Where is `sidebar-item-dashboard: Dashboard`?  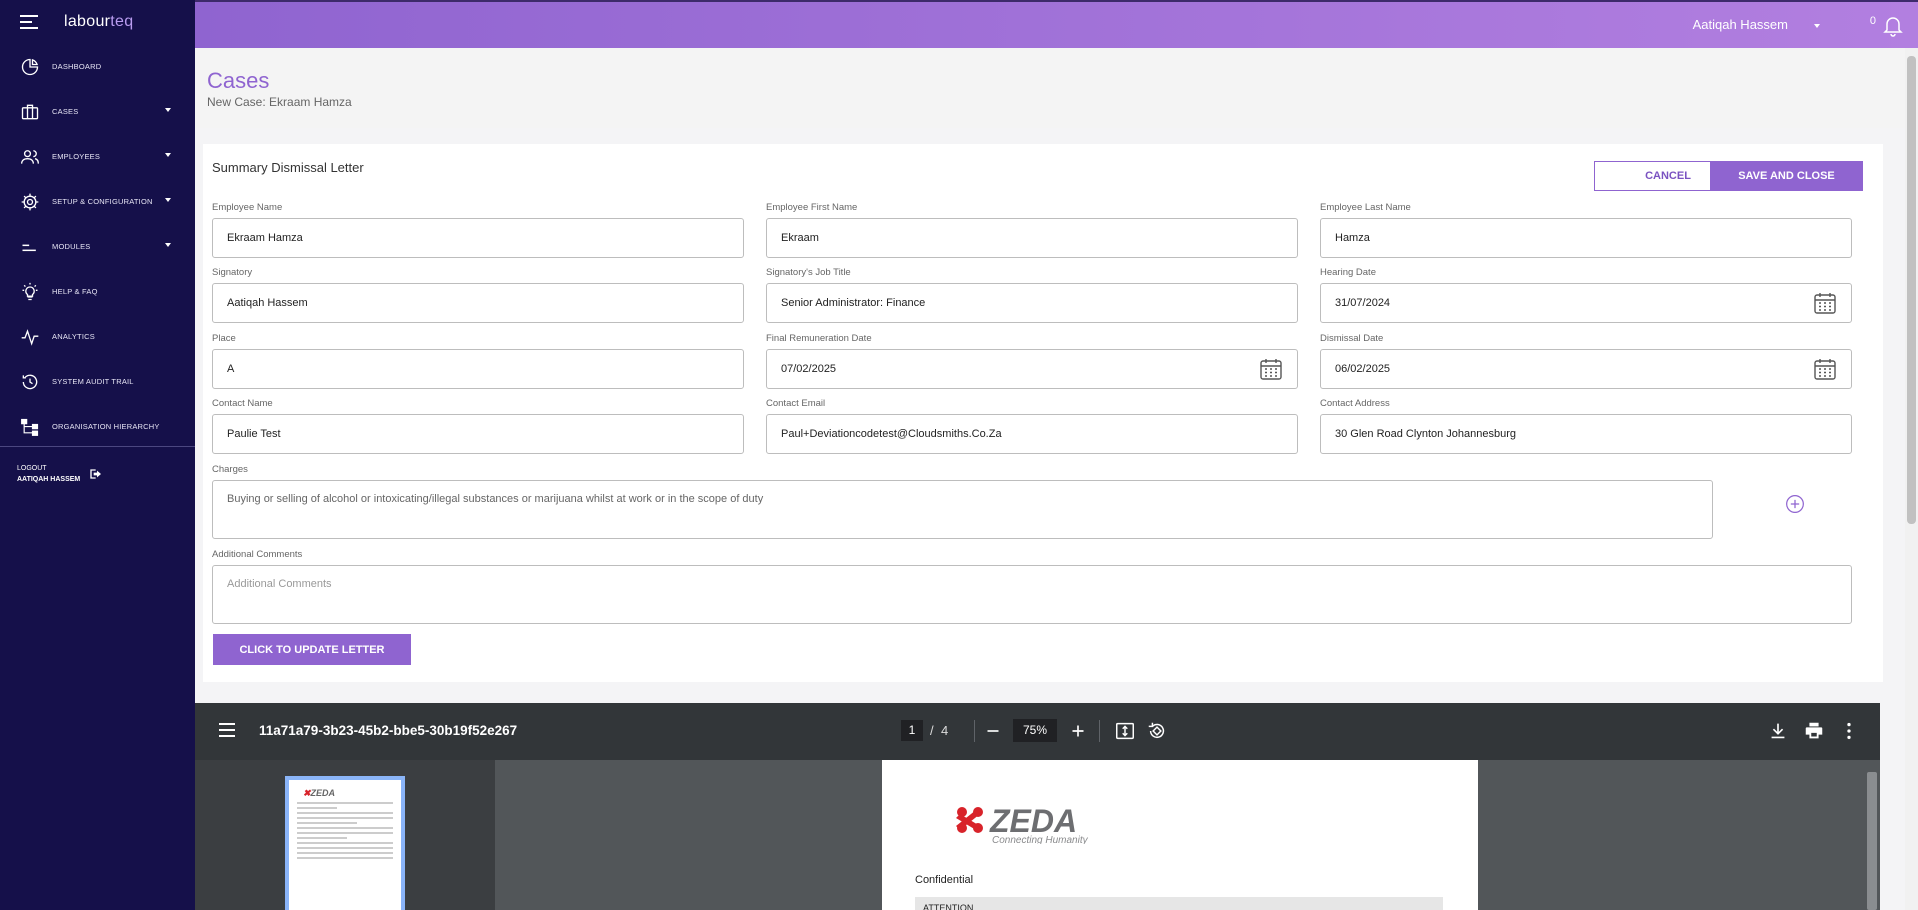
sidebar-item-dashboard: Dashboard is located at coordinates (97, 66).